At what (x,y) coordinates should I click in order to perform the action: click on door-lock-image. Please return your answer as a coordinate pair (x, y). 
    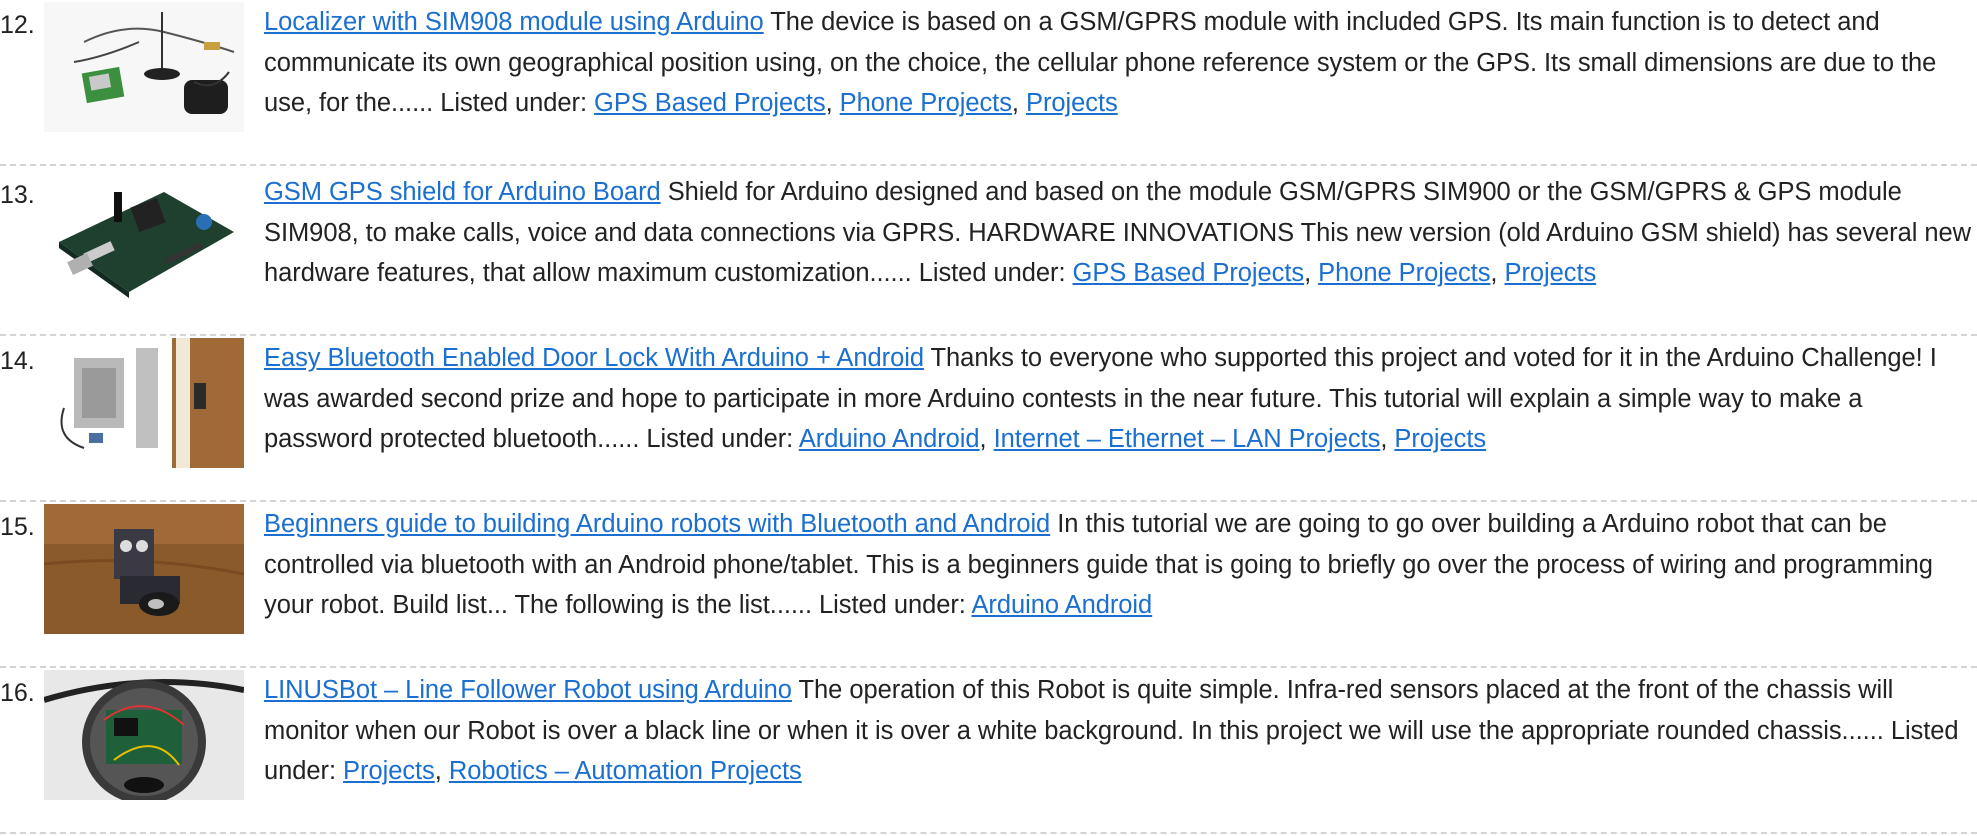
    Looking at the image, I should click on (144, 403).